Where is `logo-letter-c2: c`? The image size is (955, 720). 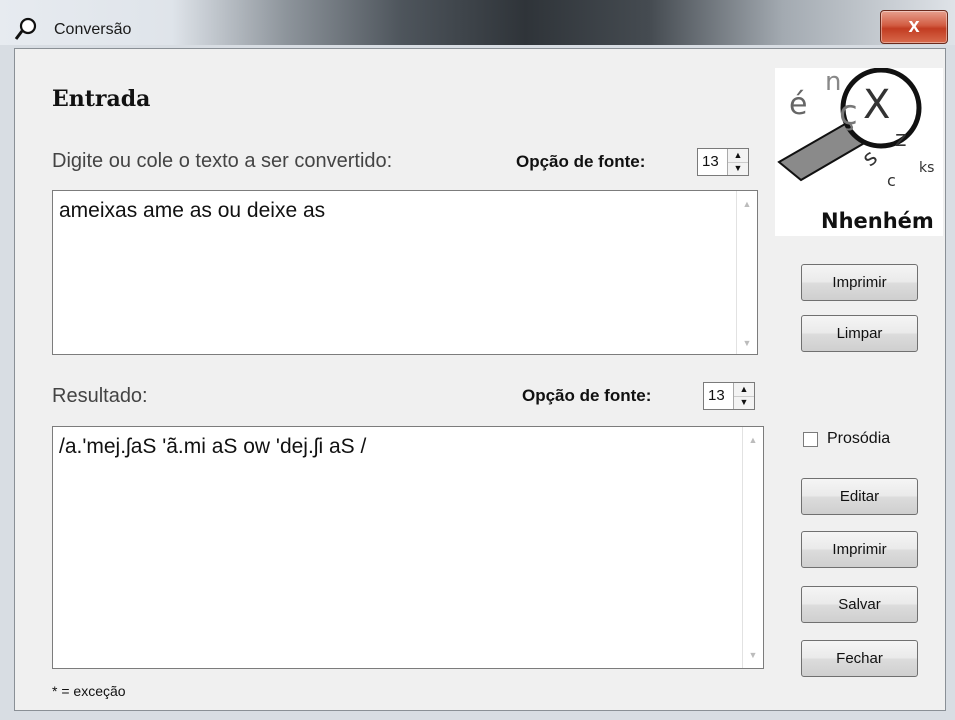 logo-letter-c2: c is located at coordinates (891, 180).